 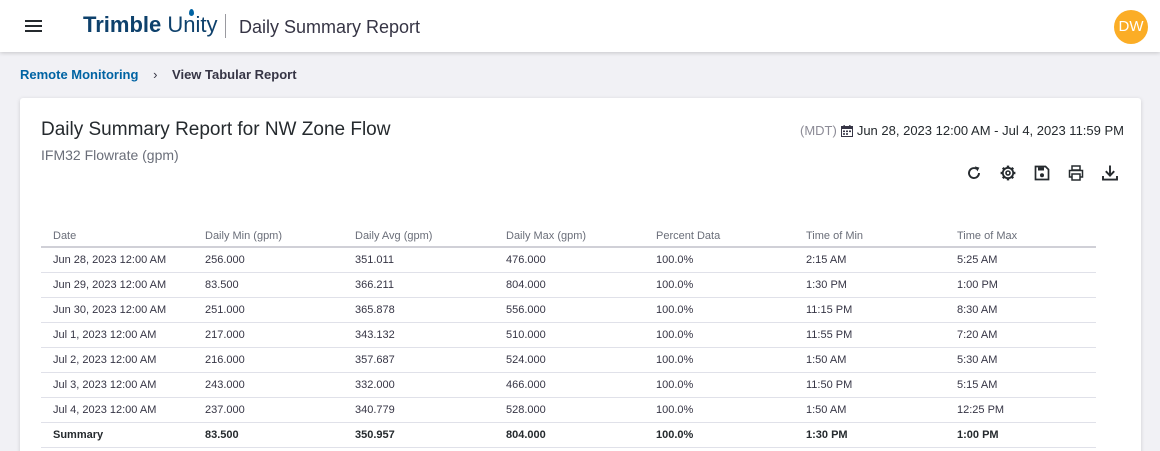 I want to click on refresh-button, so click(x=974, y=173).